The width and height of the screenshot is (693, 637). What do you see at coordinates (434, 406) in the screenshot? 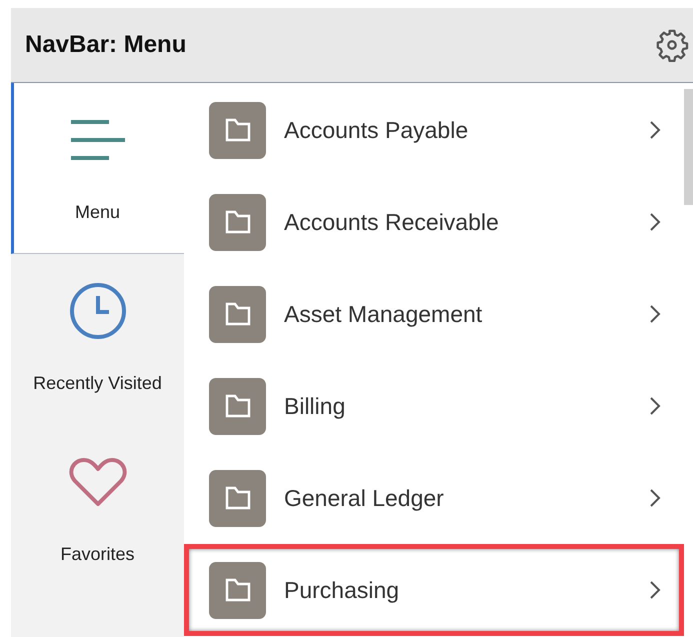
I see `menu-item: Billing` at bounding box center [434, 406].